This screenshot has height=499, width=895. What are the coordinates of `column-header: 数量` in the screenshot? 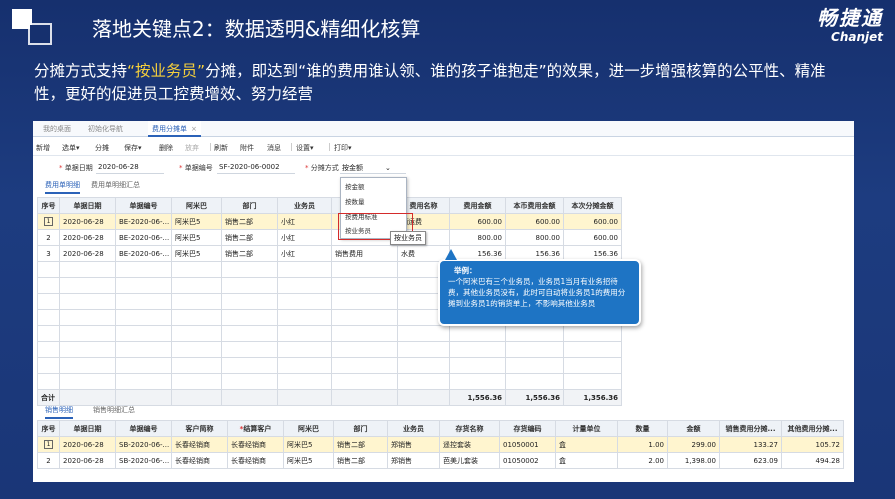 It's located at (642, 428).